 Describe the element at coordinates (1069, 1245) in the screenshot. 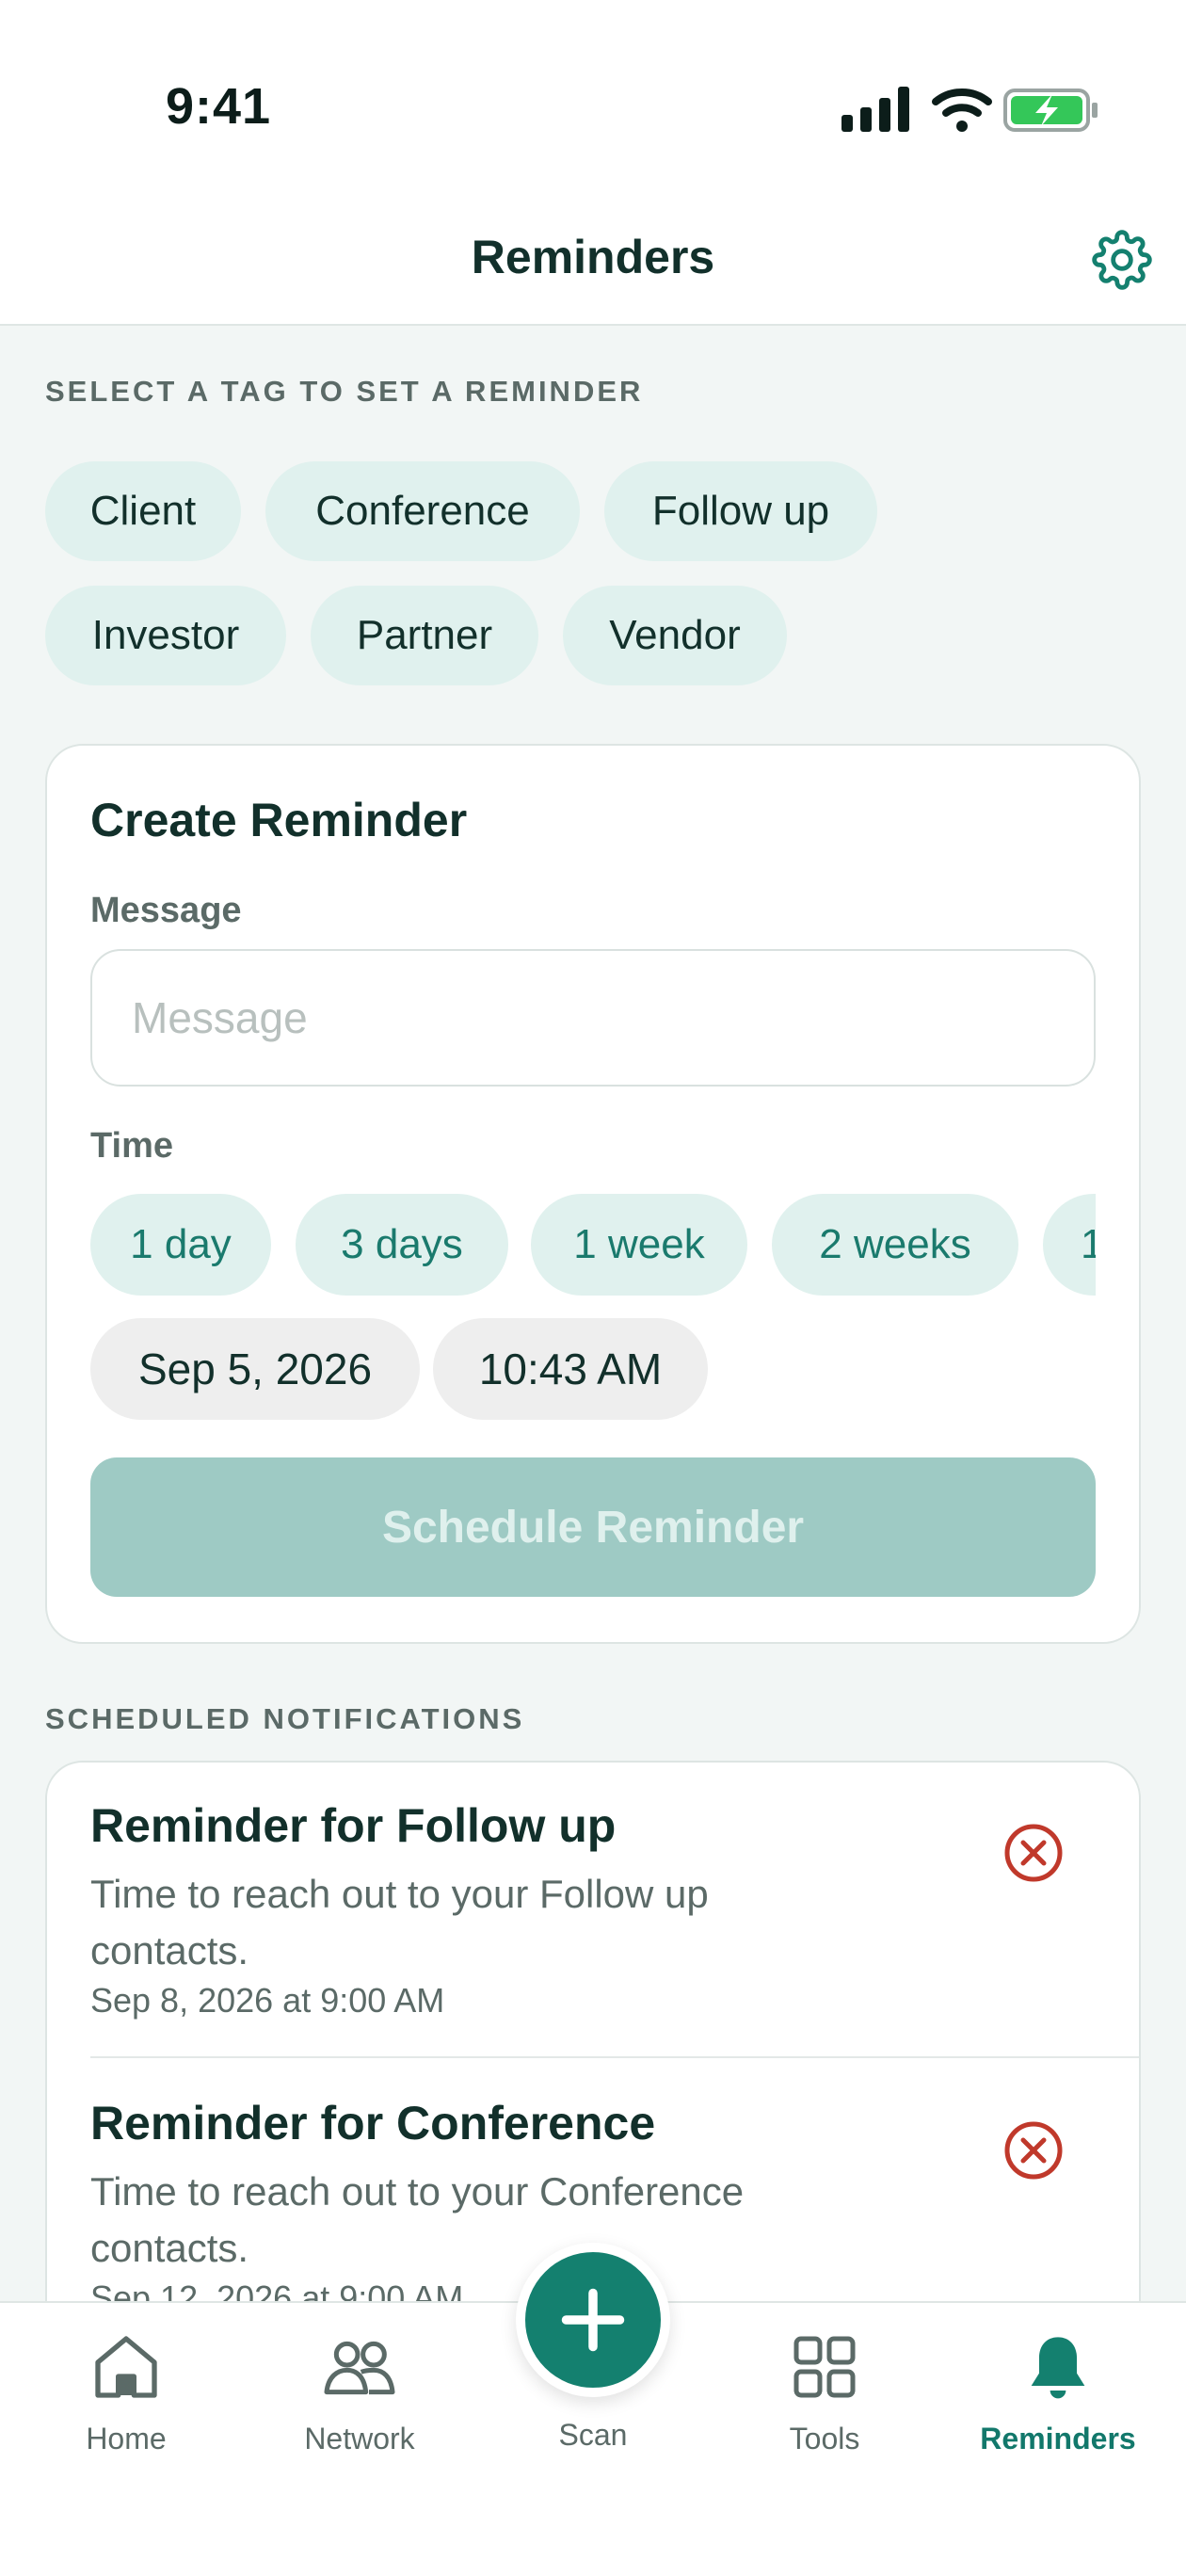

I see `time-option-partial: 1` at that location.